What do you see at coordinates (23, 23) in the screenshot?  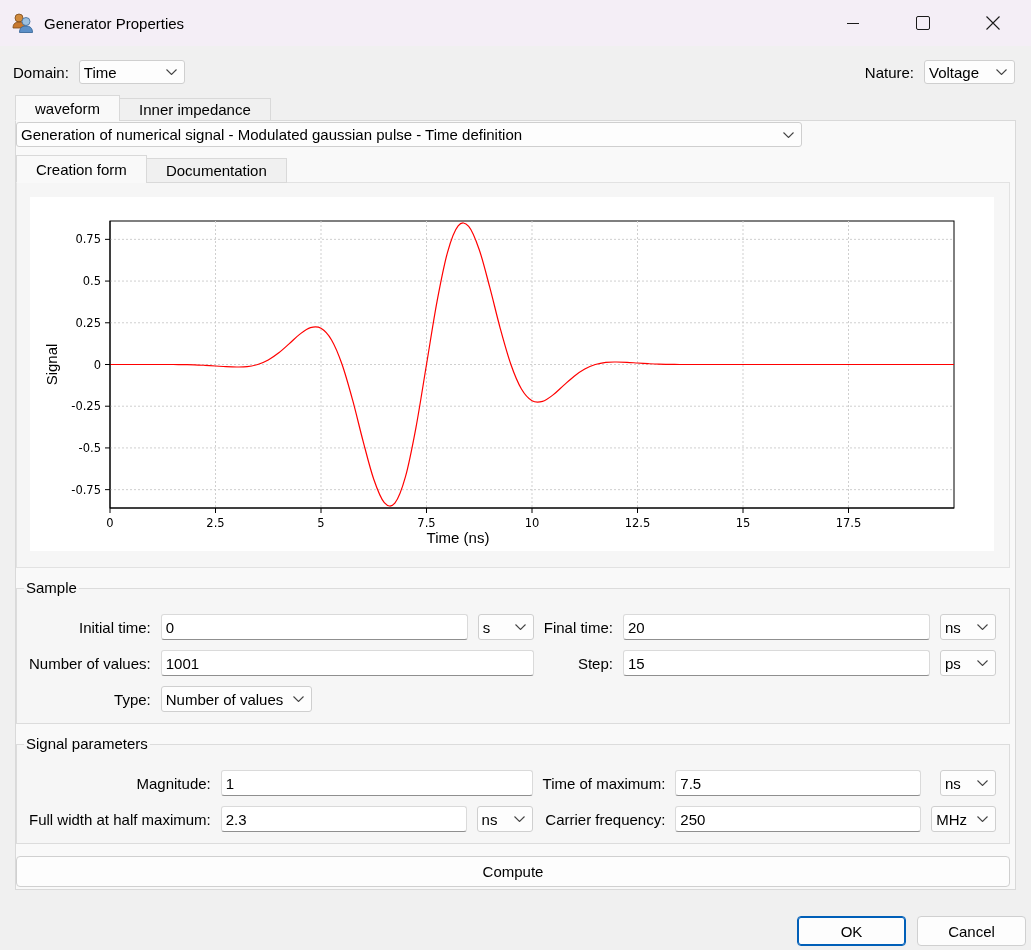 I see `users-icon` at bounding box center [23, 23].